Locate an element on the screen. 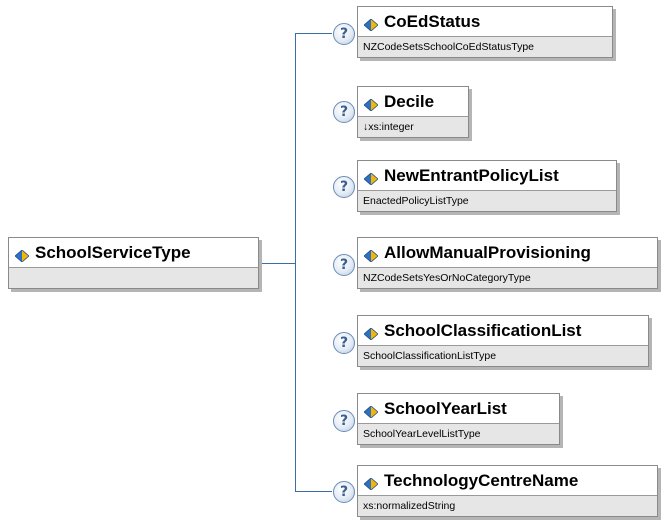 The height and width of the screenshot is (522, 670). child-type: NZCodeSetsSchoolCoEdStatusType is located at coordinates (485, 46).